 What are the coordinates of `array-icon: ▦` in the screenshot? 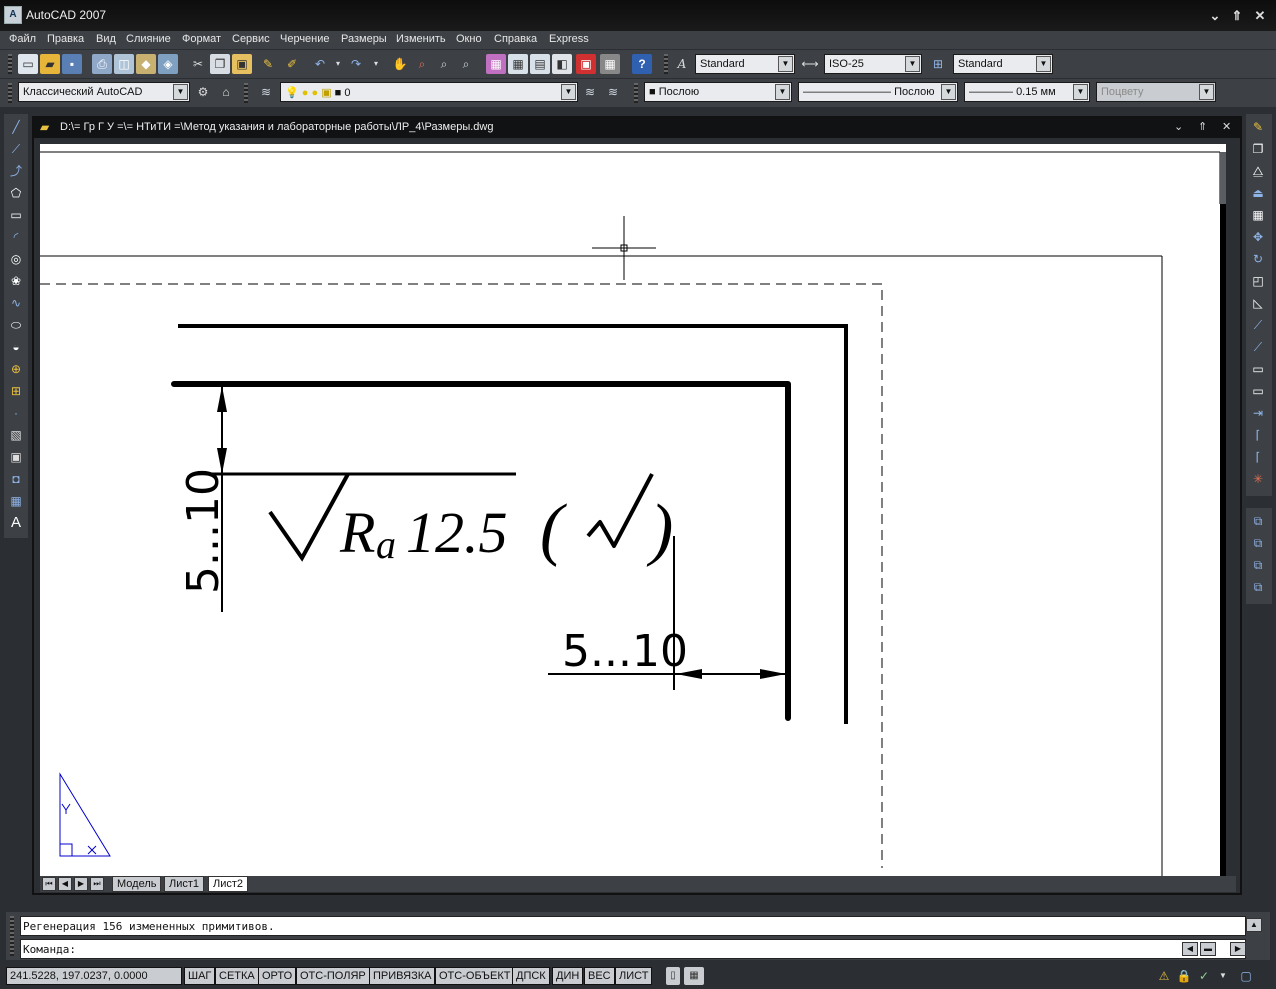 It's located at (1258, 215).